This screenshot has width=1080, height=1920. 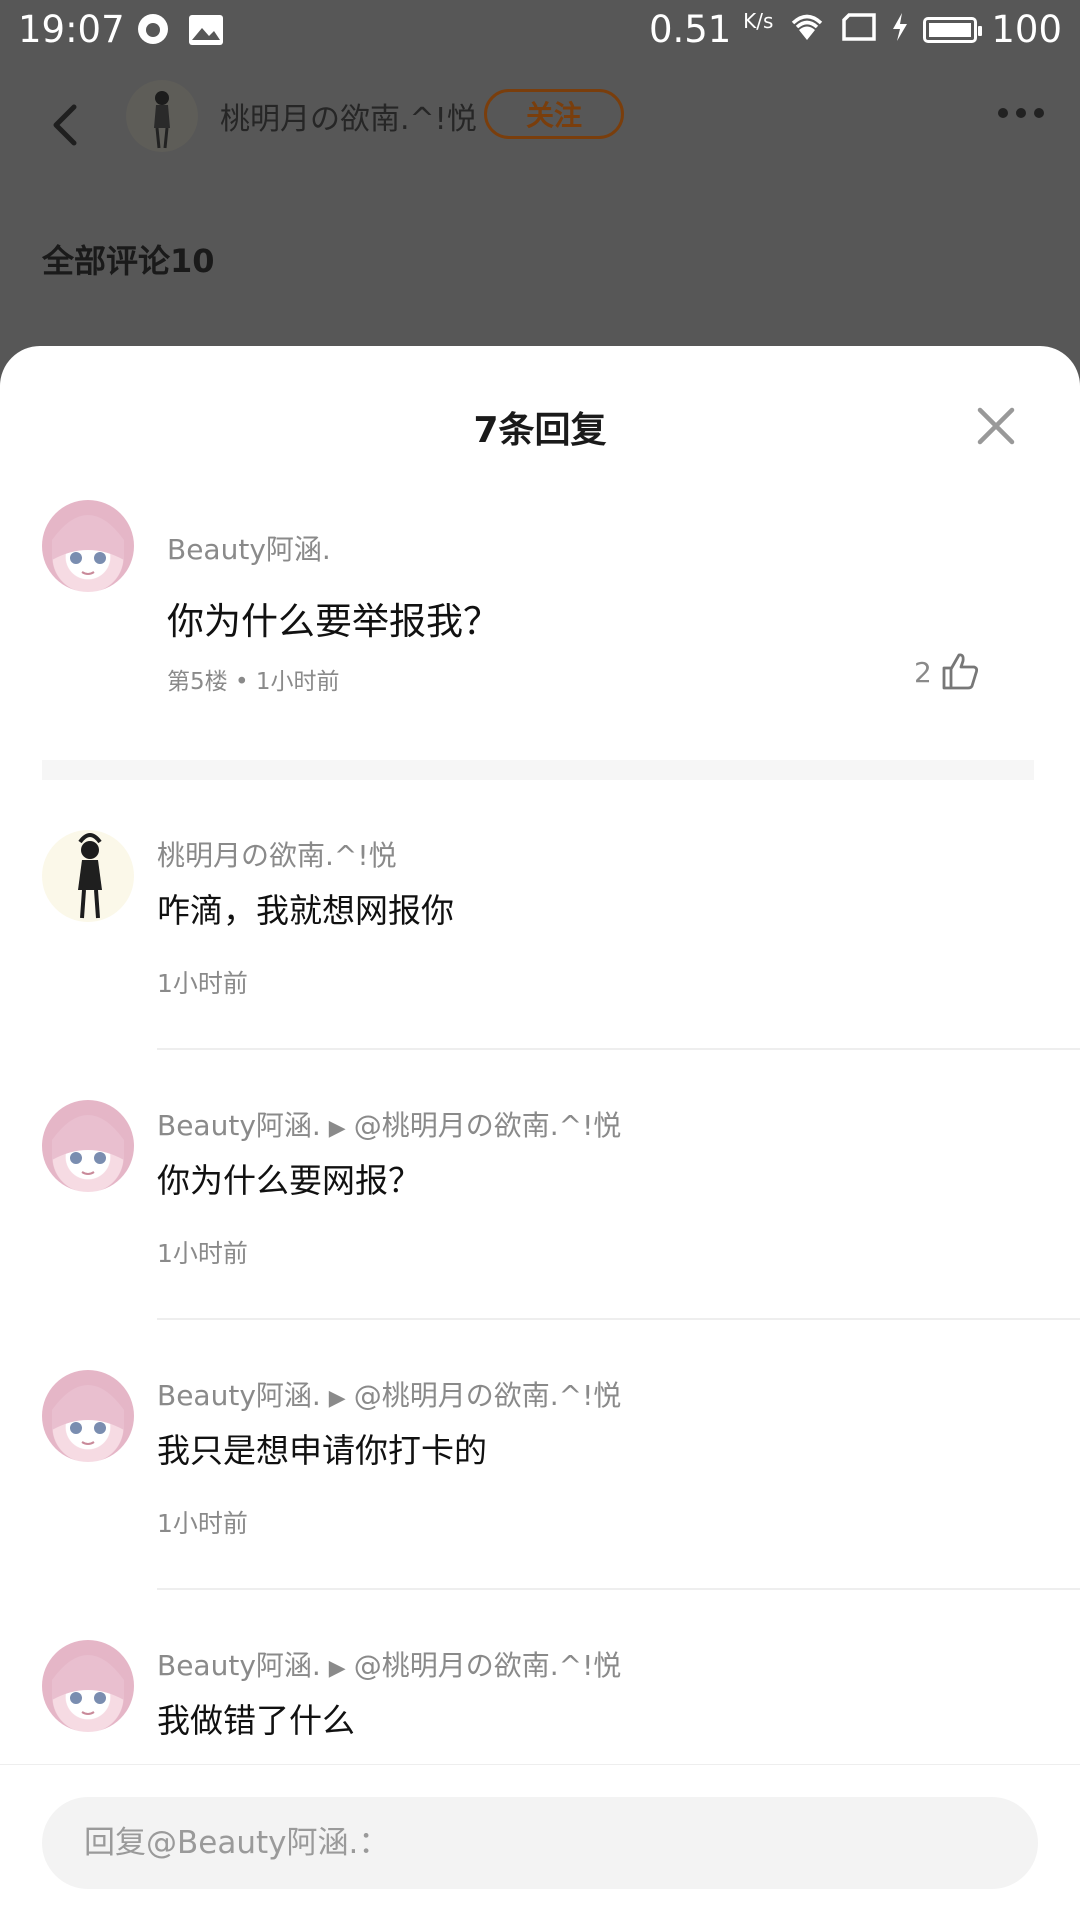 What do you see at coordinates (322, 1450) in the screenshot?
I see `reply-text: 我只是想申请你打卡的` at bounding box center [322, 1450].